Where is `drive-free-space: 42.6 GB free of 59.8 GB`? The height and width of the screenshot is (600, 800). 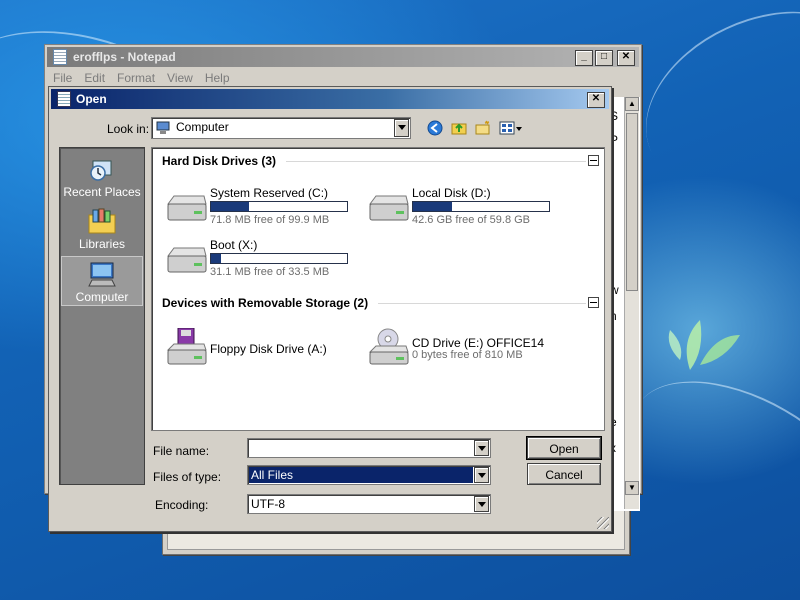 drive-free-space: 42.6 GB free of 59.8 GB is located at coordinates (471, 220).